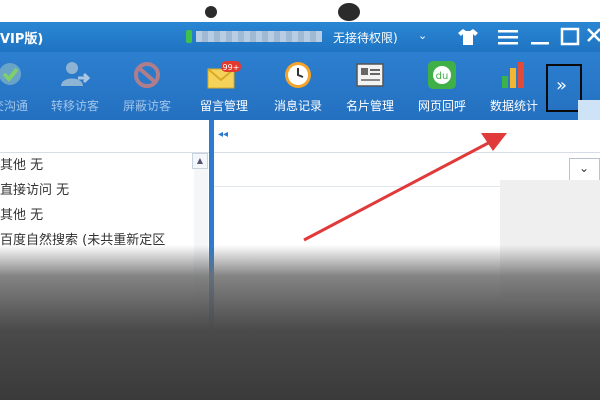 The height and width of the screenshot is (400, 600). I want to click on hamburger-icon, so click(508, 37).